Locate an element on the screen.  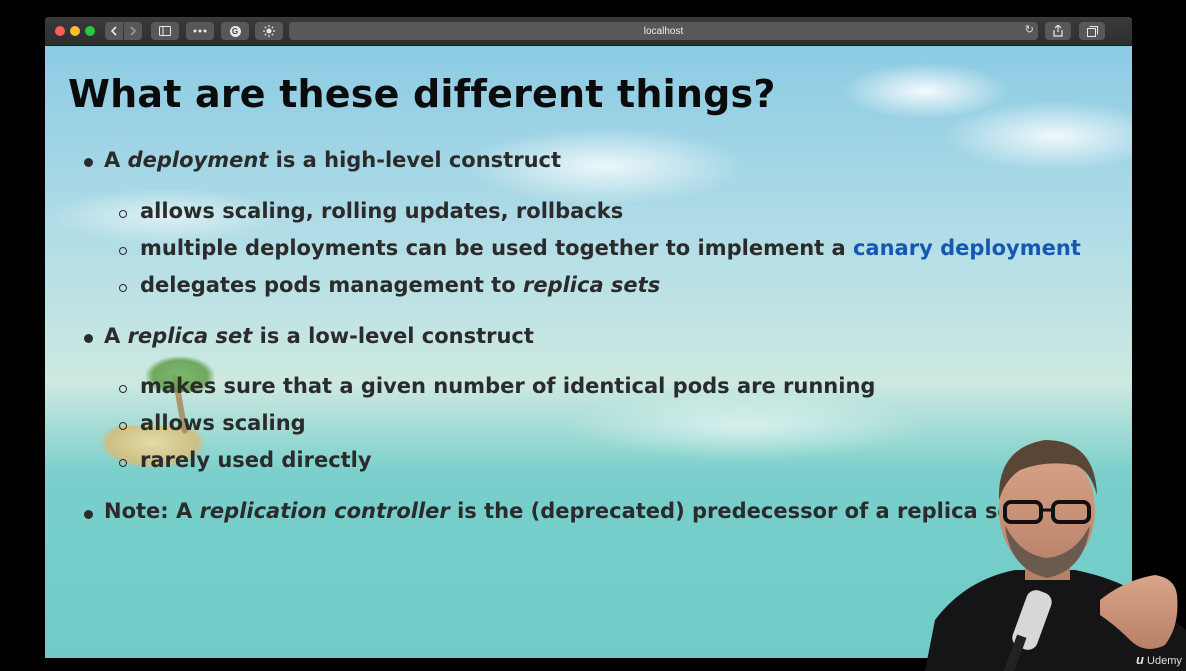
canary-deployment-link: canary deployment is located at coordinates (967, 248).